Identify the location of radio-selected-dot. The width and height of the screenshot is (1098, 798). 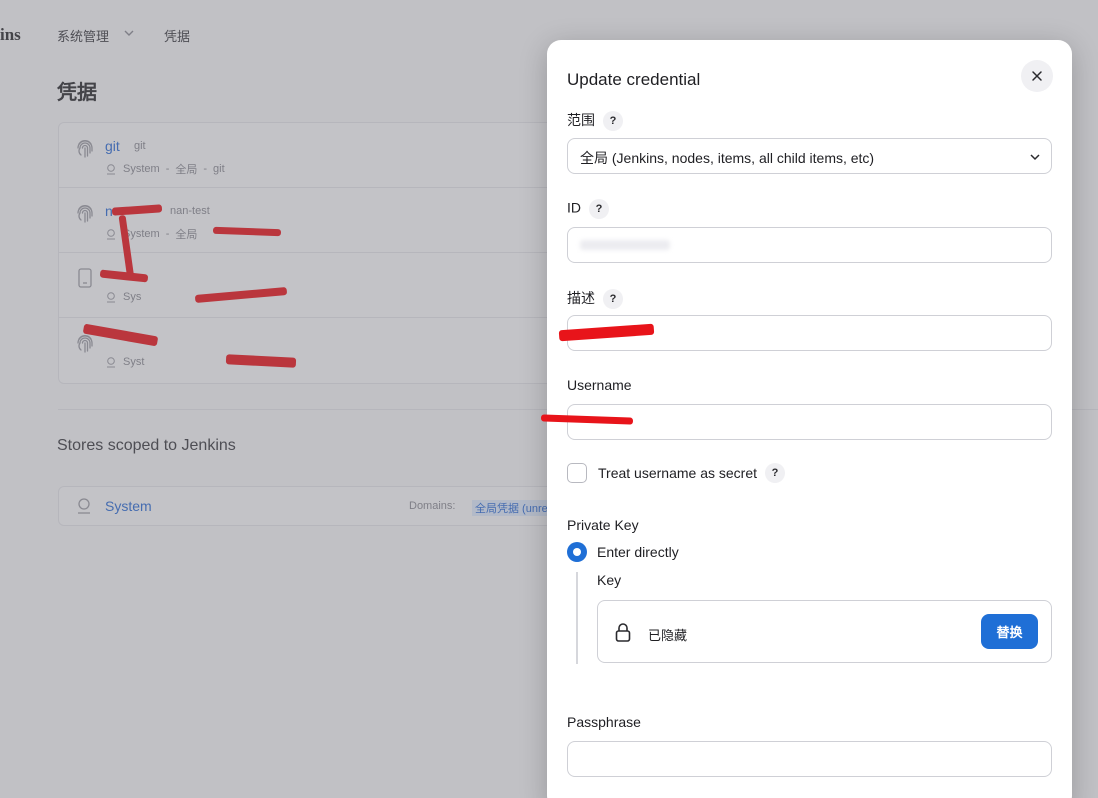
(577, 552).